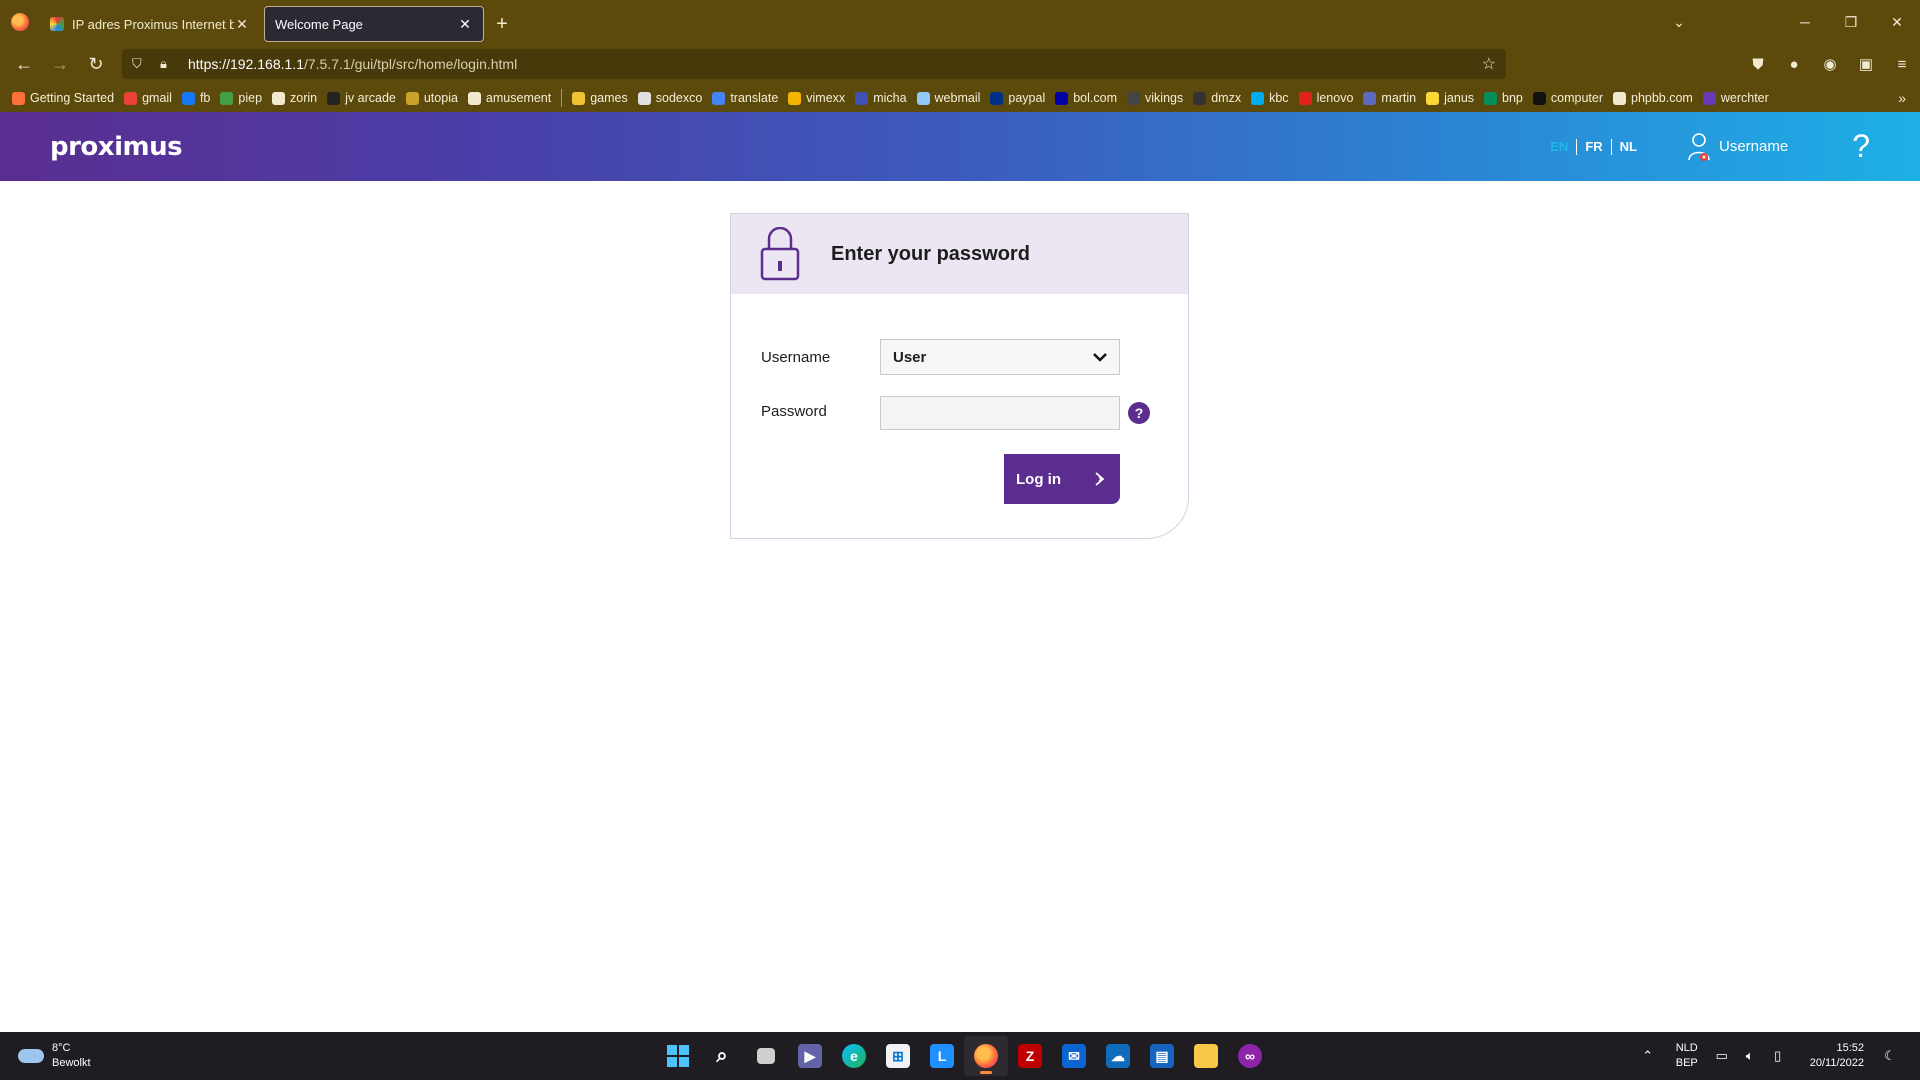 The width and height of the screenshot is (1920, 1080). I want to click on bookmark-item: translate, so click(745, 98).